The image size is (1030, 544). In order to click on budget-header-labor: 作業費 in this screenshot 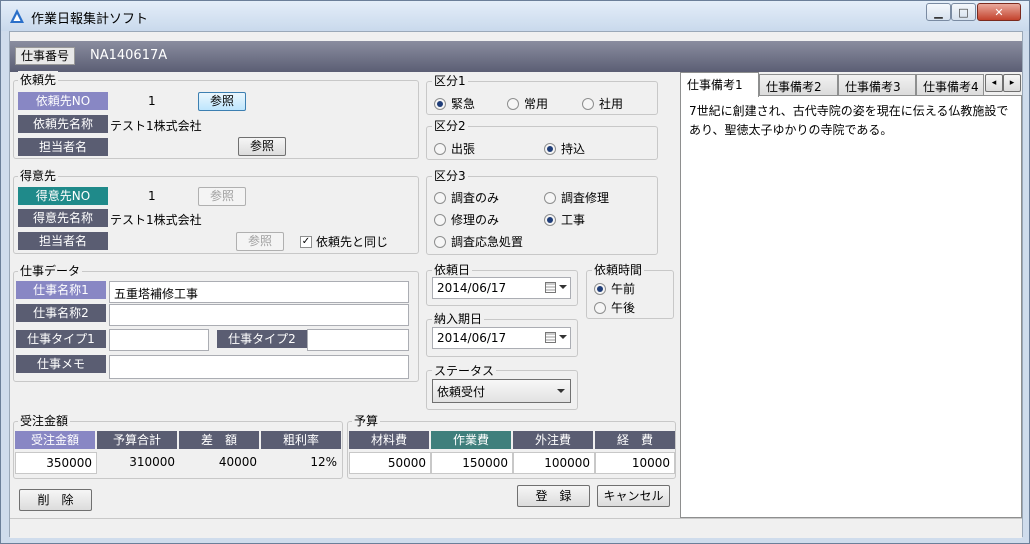, I will do `click(471, 440)`.